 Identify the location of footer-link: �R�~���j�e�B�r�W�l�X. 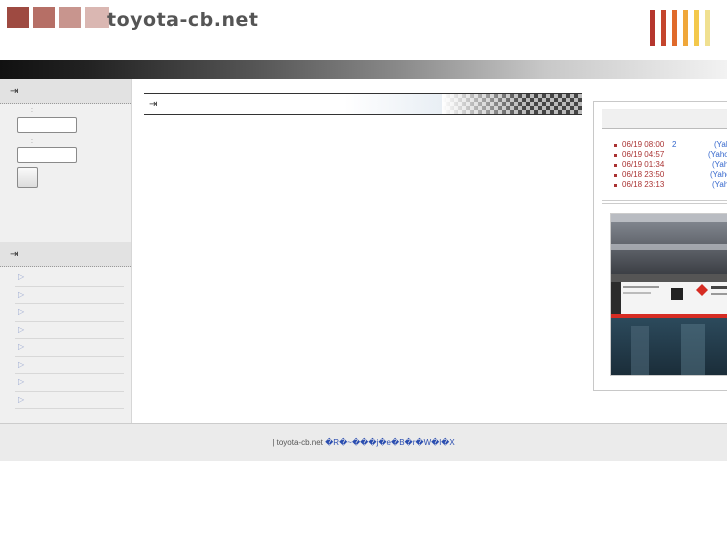
(390, 442).